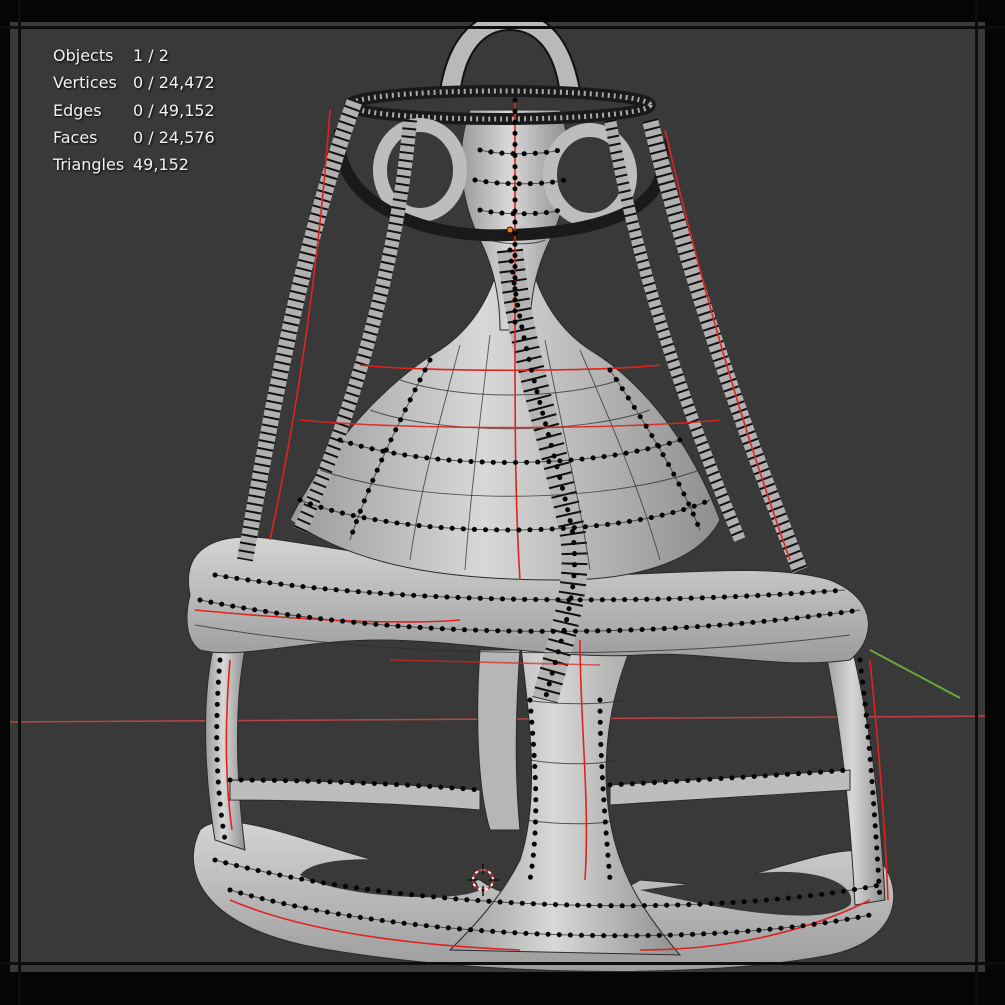 Image resolution: width=1005 pixels, height=1005 pixels. I want to click on frame-left-border, so click(5, 502).